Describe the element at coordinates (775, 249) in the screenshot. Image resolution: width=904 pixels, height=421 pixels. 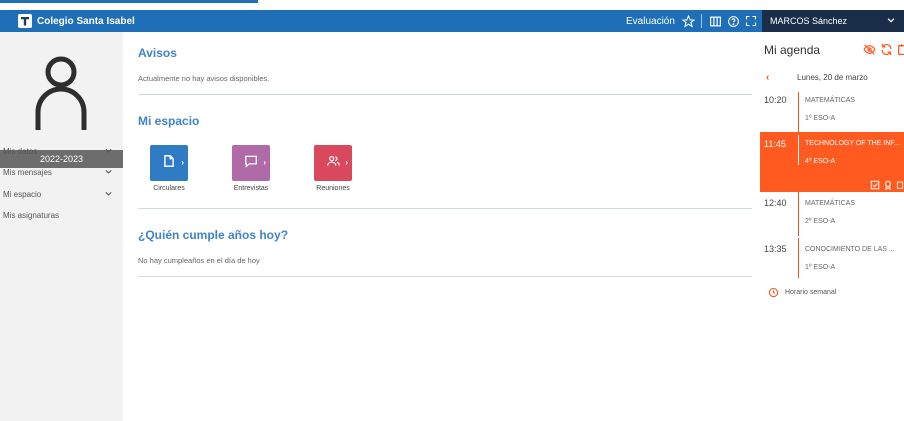
I see `slot-time: 13:35` at that location.